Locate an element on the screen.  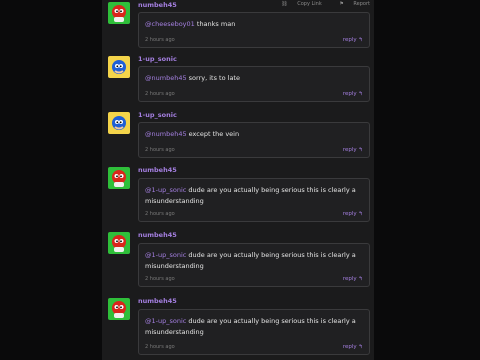
comment-text: @numbeh45 except the vein is located at coordinates (192, 134).